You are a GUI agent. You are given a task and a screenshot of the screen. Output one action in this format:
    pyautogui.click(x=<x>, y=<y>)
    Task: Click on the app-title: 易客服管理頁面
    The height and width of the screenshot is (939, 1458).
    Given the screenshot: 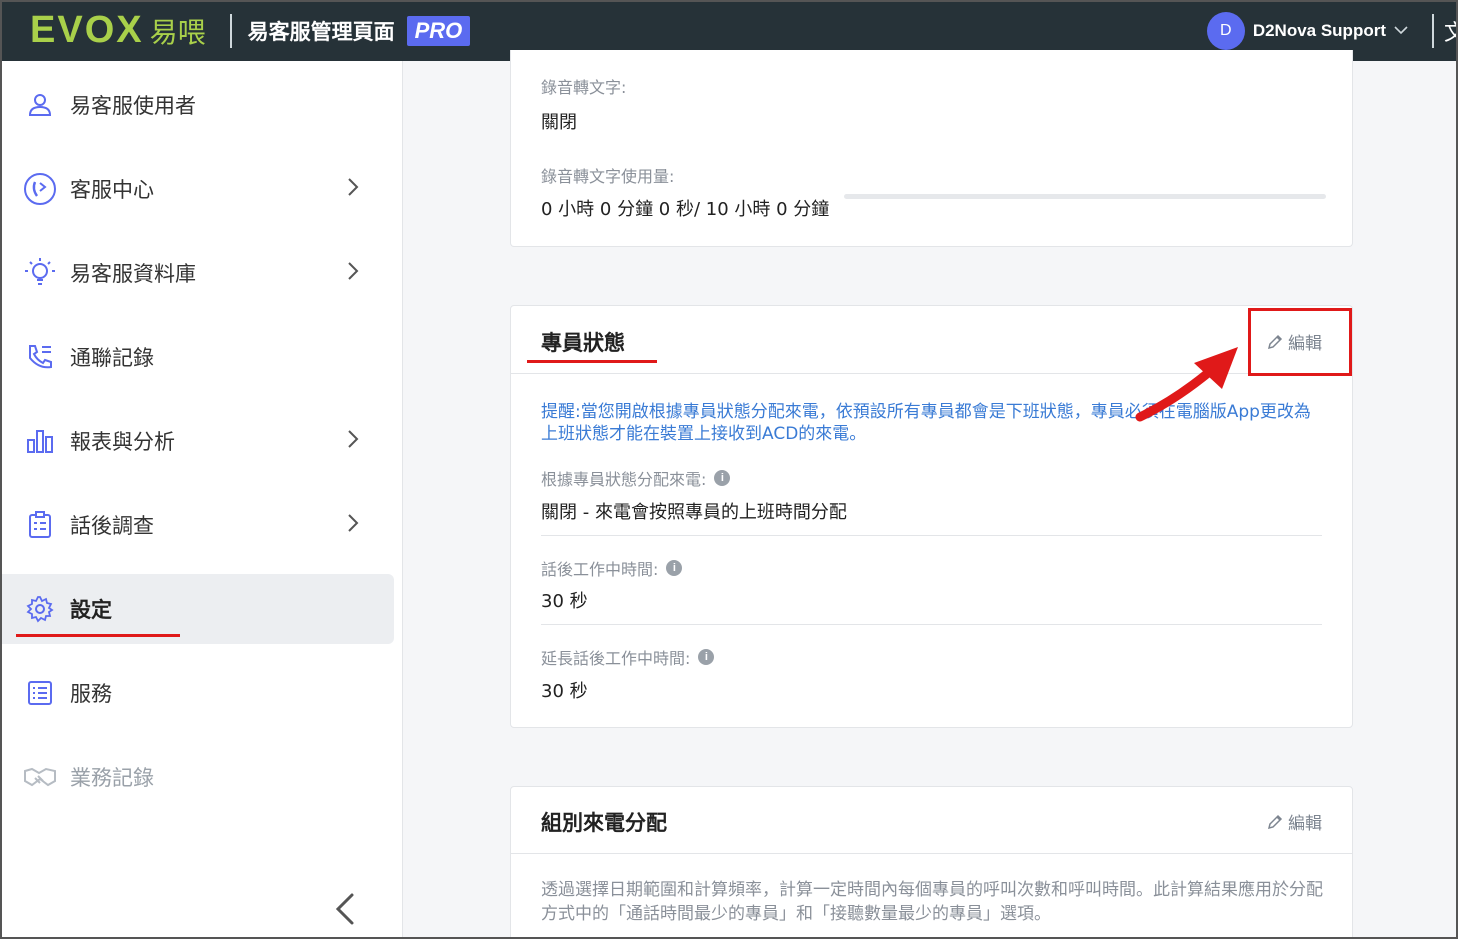 What is the action you would take?
    pyautogui.click(x=321, y=31)
    